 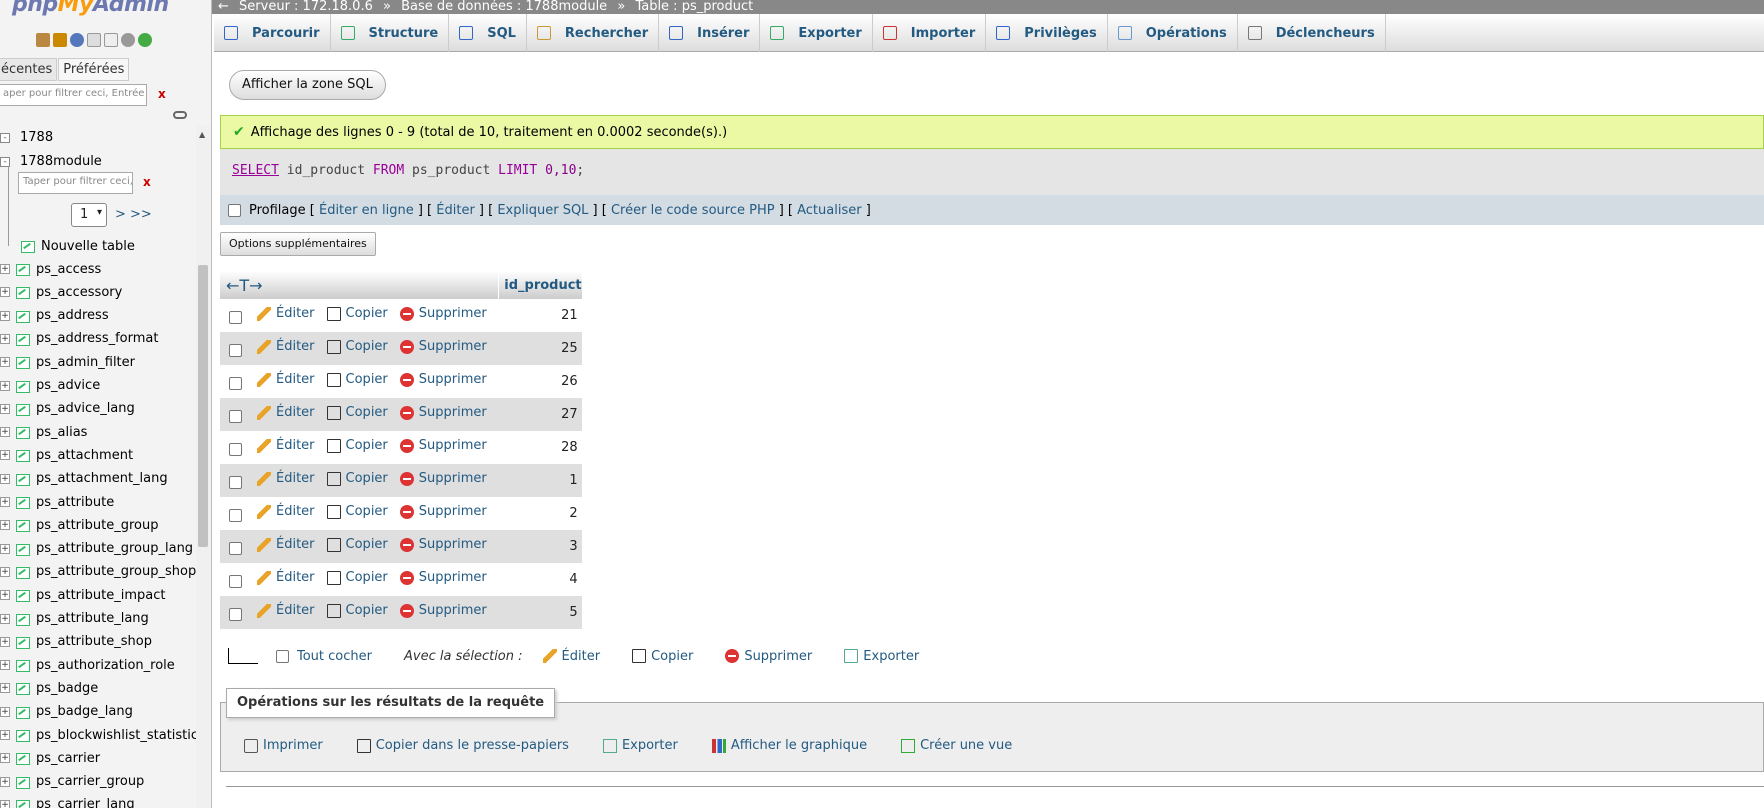 I want to click on cell-id-product: 27, so click(x=540, y=414).